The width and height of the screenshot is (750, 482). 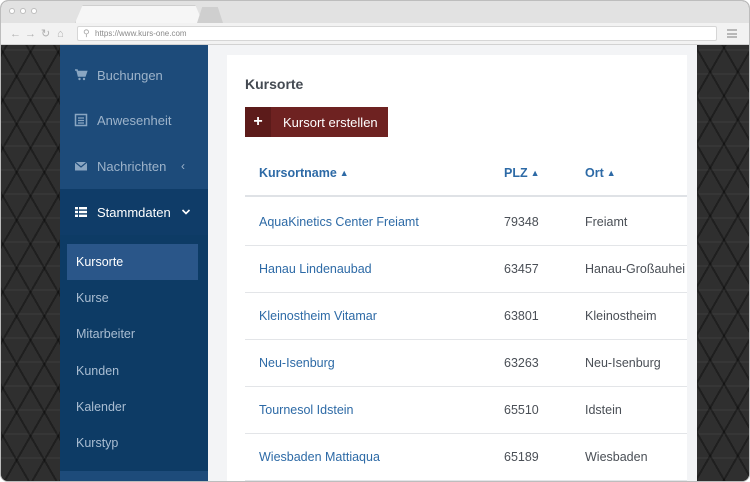 I want to click on plz-cell: 63457, so click(x=521, y=269).